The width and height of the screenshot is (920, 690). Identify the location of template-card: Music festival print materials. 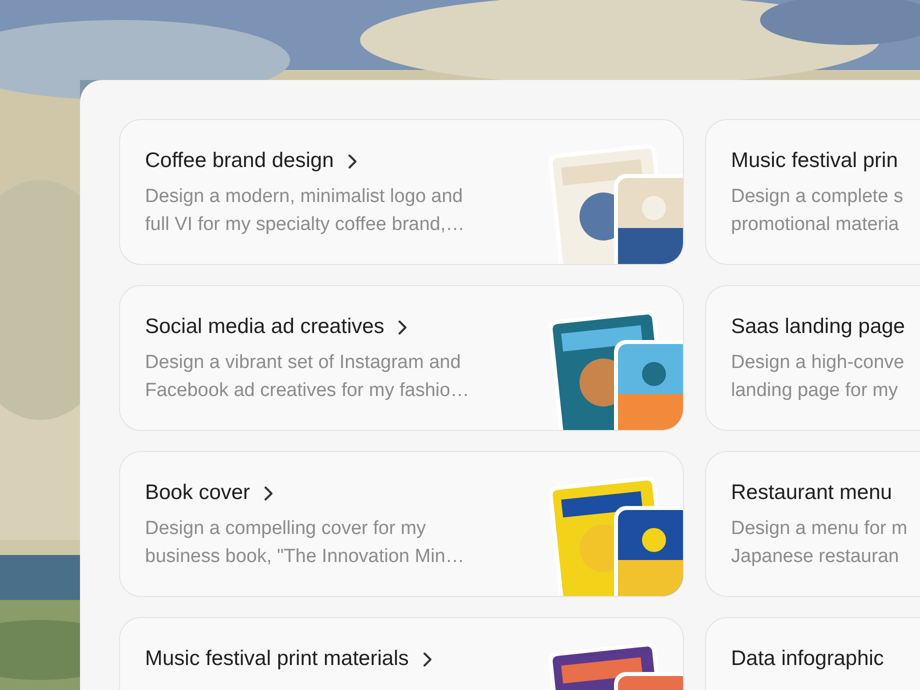
(401, 653).